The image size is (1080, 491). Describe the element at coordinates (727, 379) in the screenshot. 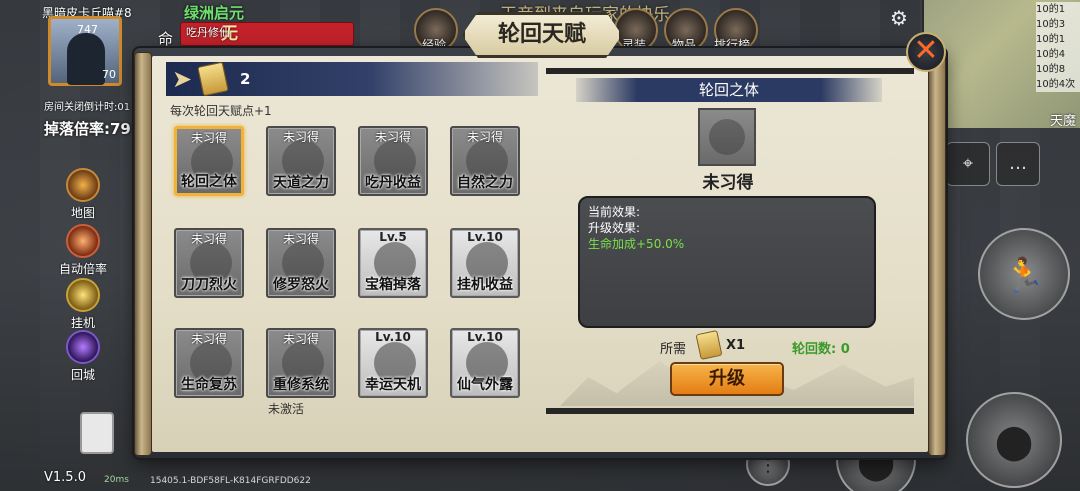

I see `upgrade-button: 升级` at that location.